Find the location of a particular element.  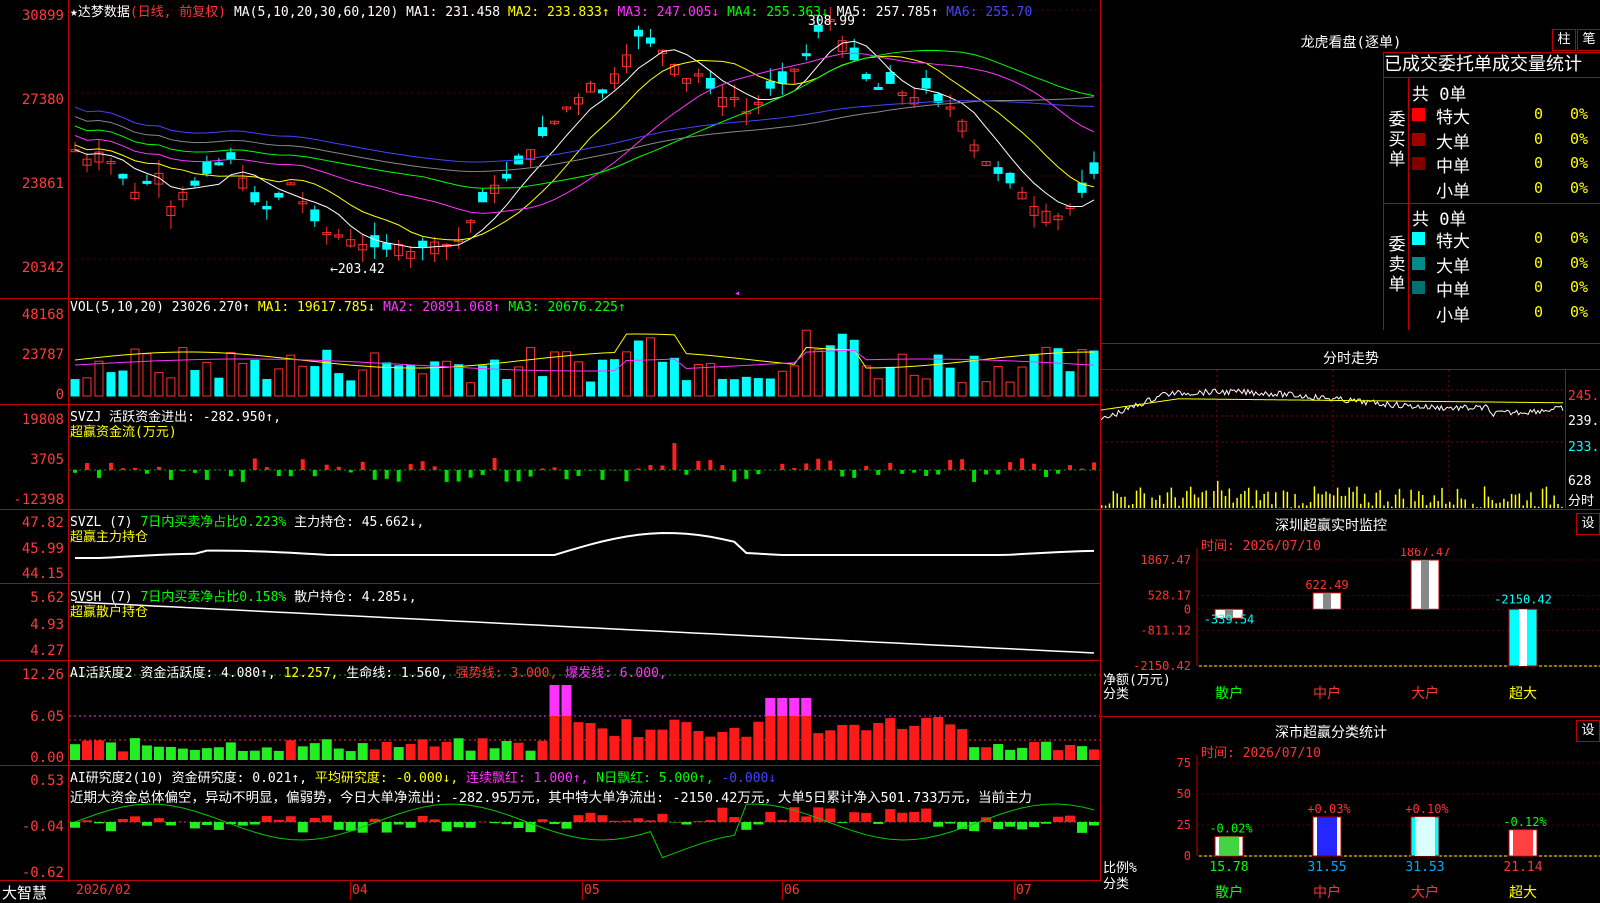

classify-title: 深市超赢分类统计 is located at coordinates (1331, 732).